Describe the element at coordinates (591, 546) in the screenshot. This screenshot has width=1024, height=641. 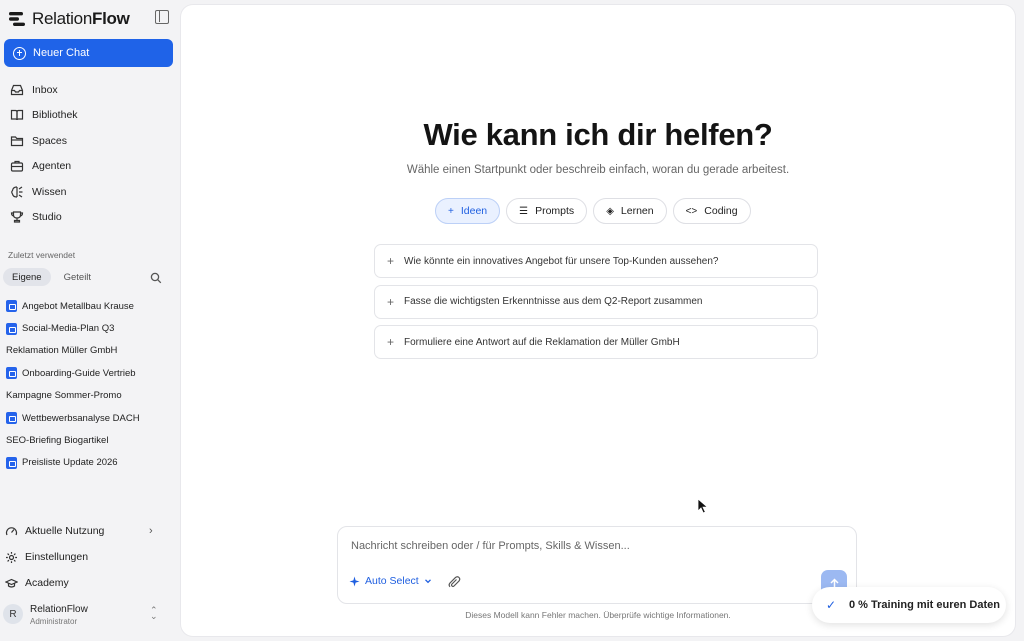
I see `message-input` at that location.